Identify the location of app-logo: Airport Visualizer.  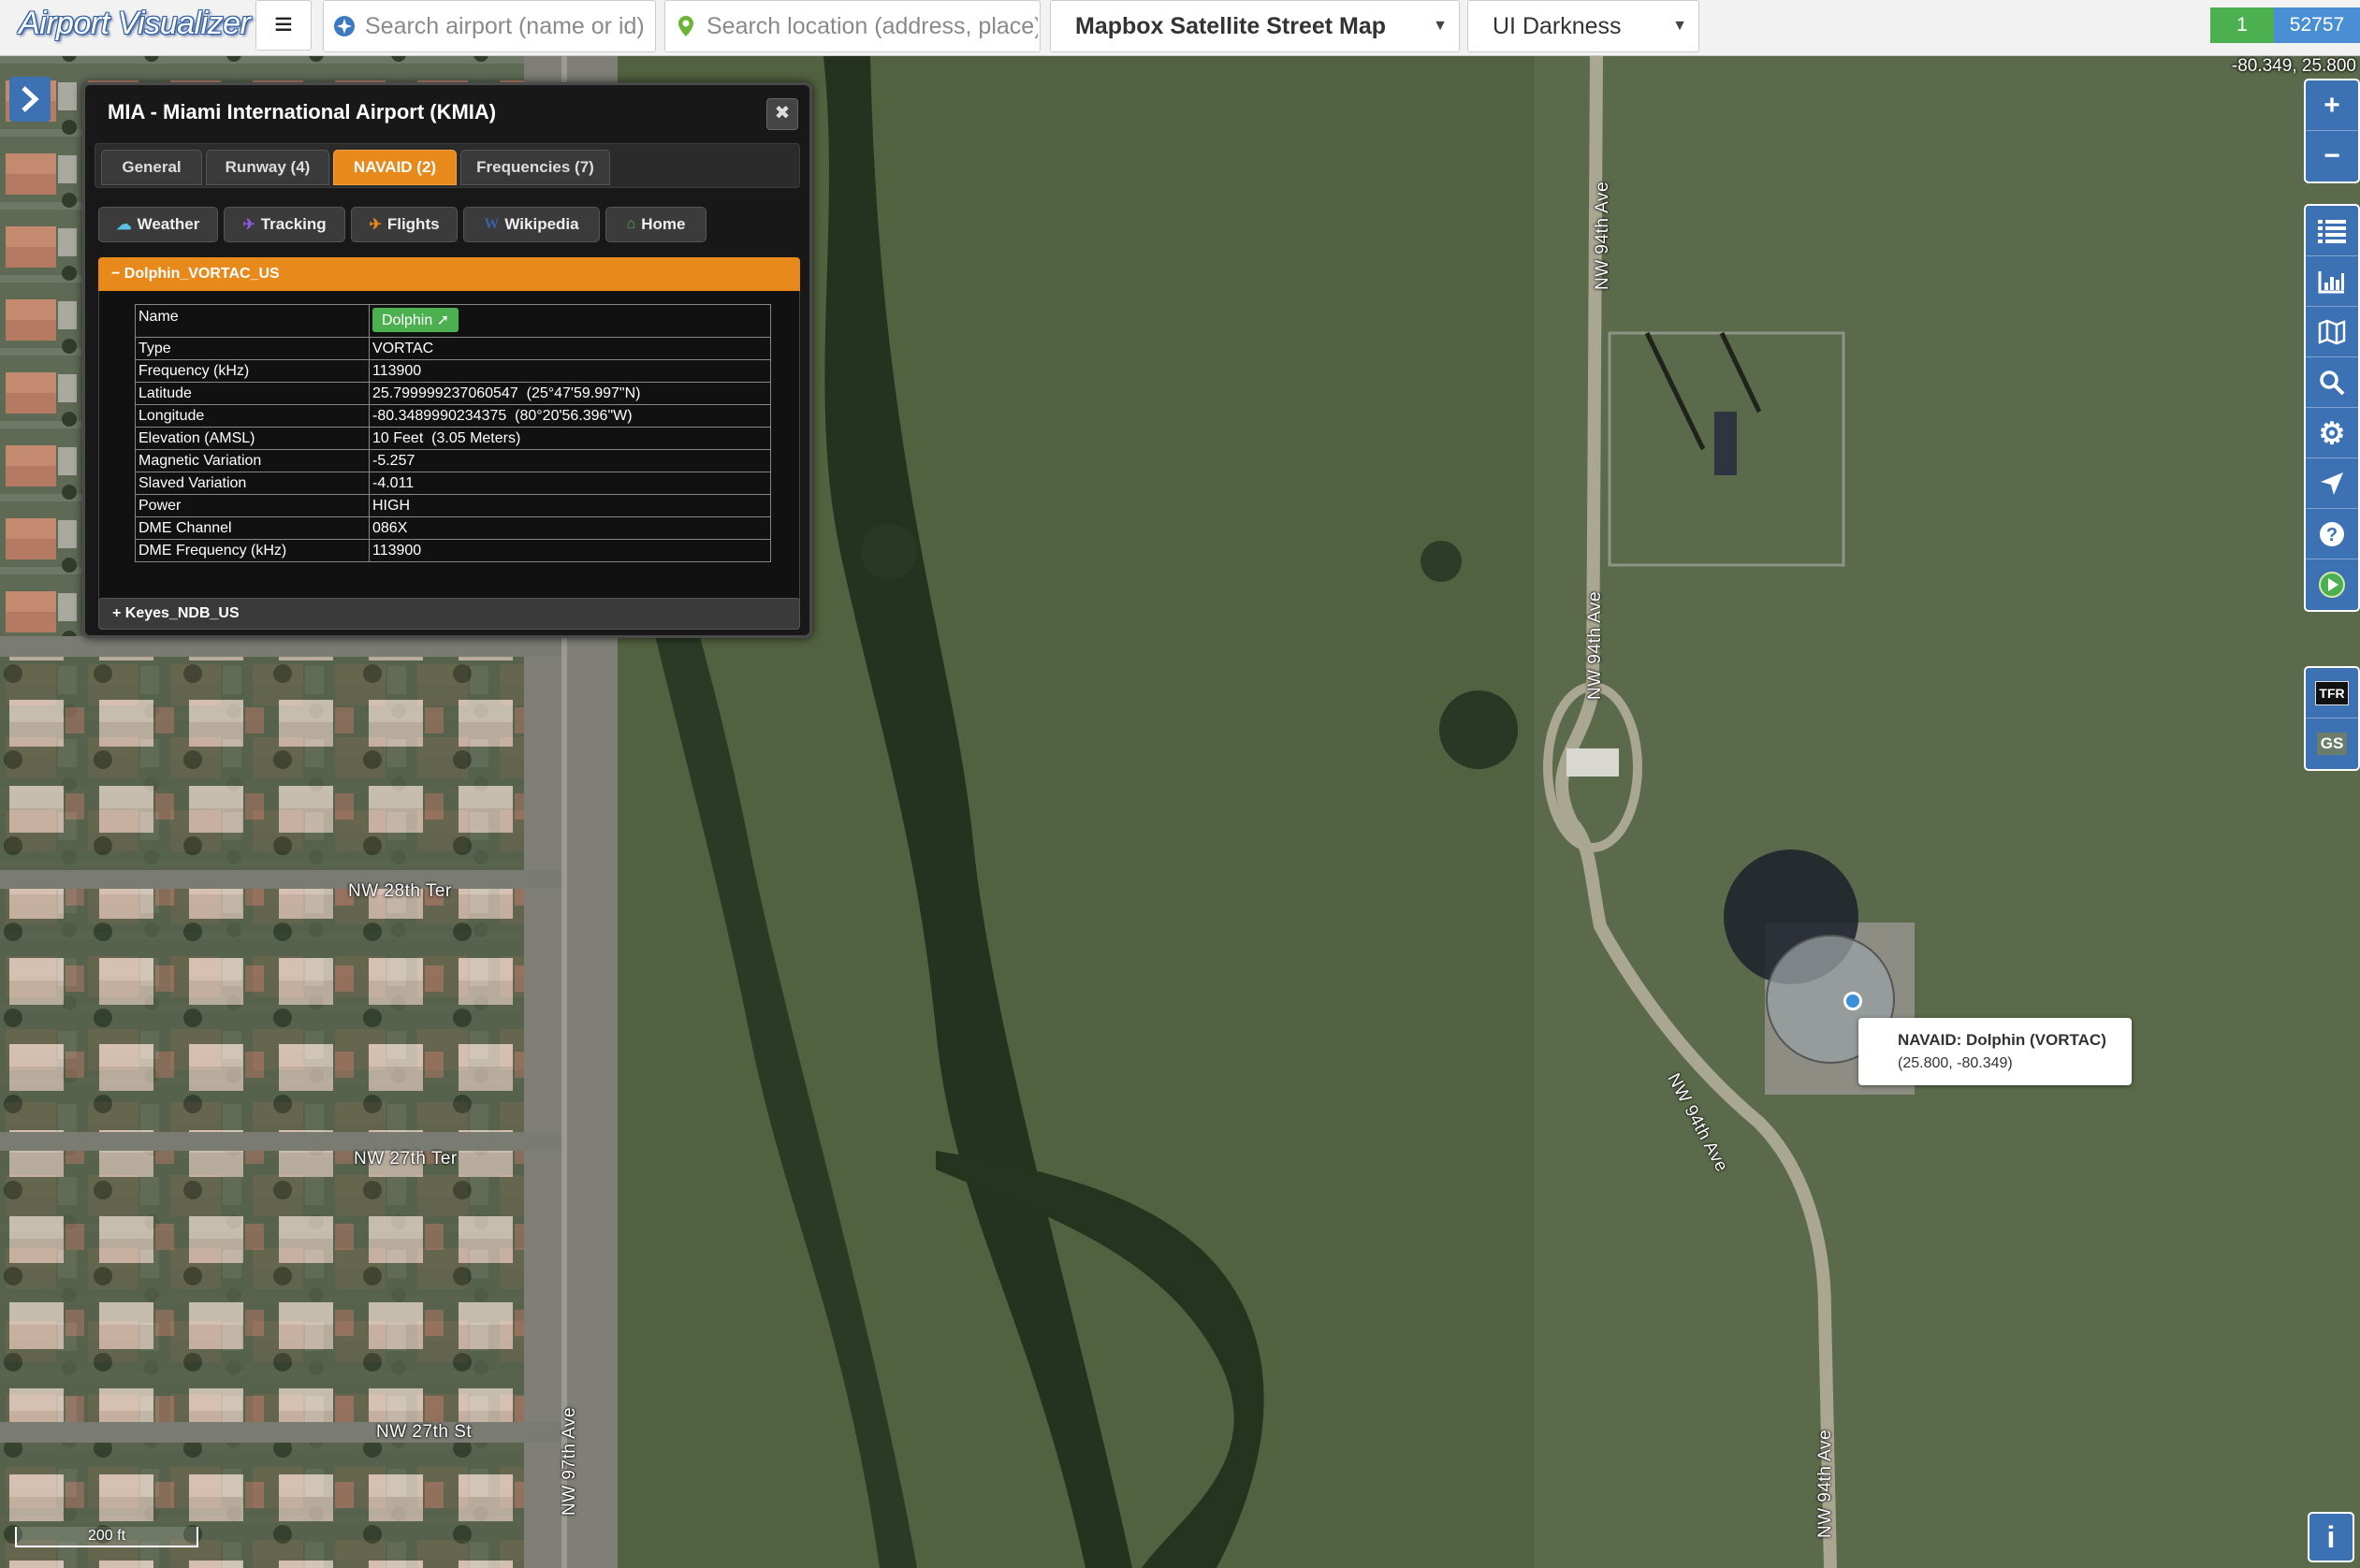
(135, 24).